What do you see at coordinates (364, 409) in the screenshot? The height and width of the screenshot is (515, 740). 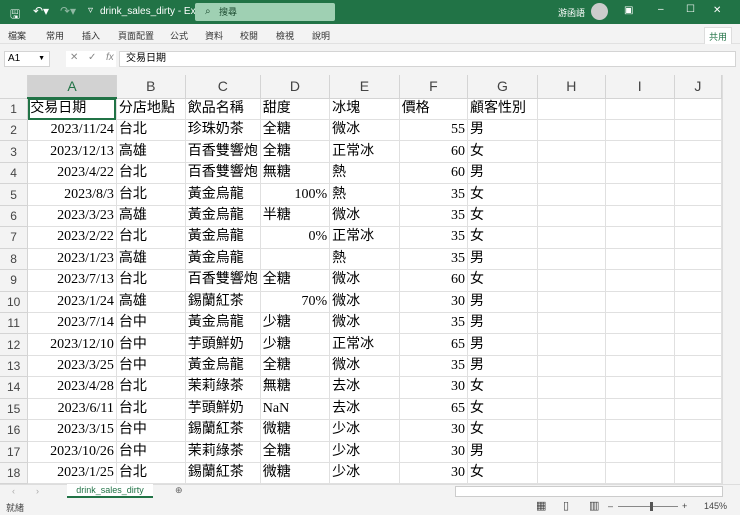 I see `cell: 去冰` at bounding box center [364, 409].